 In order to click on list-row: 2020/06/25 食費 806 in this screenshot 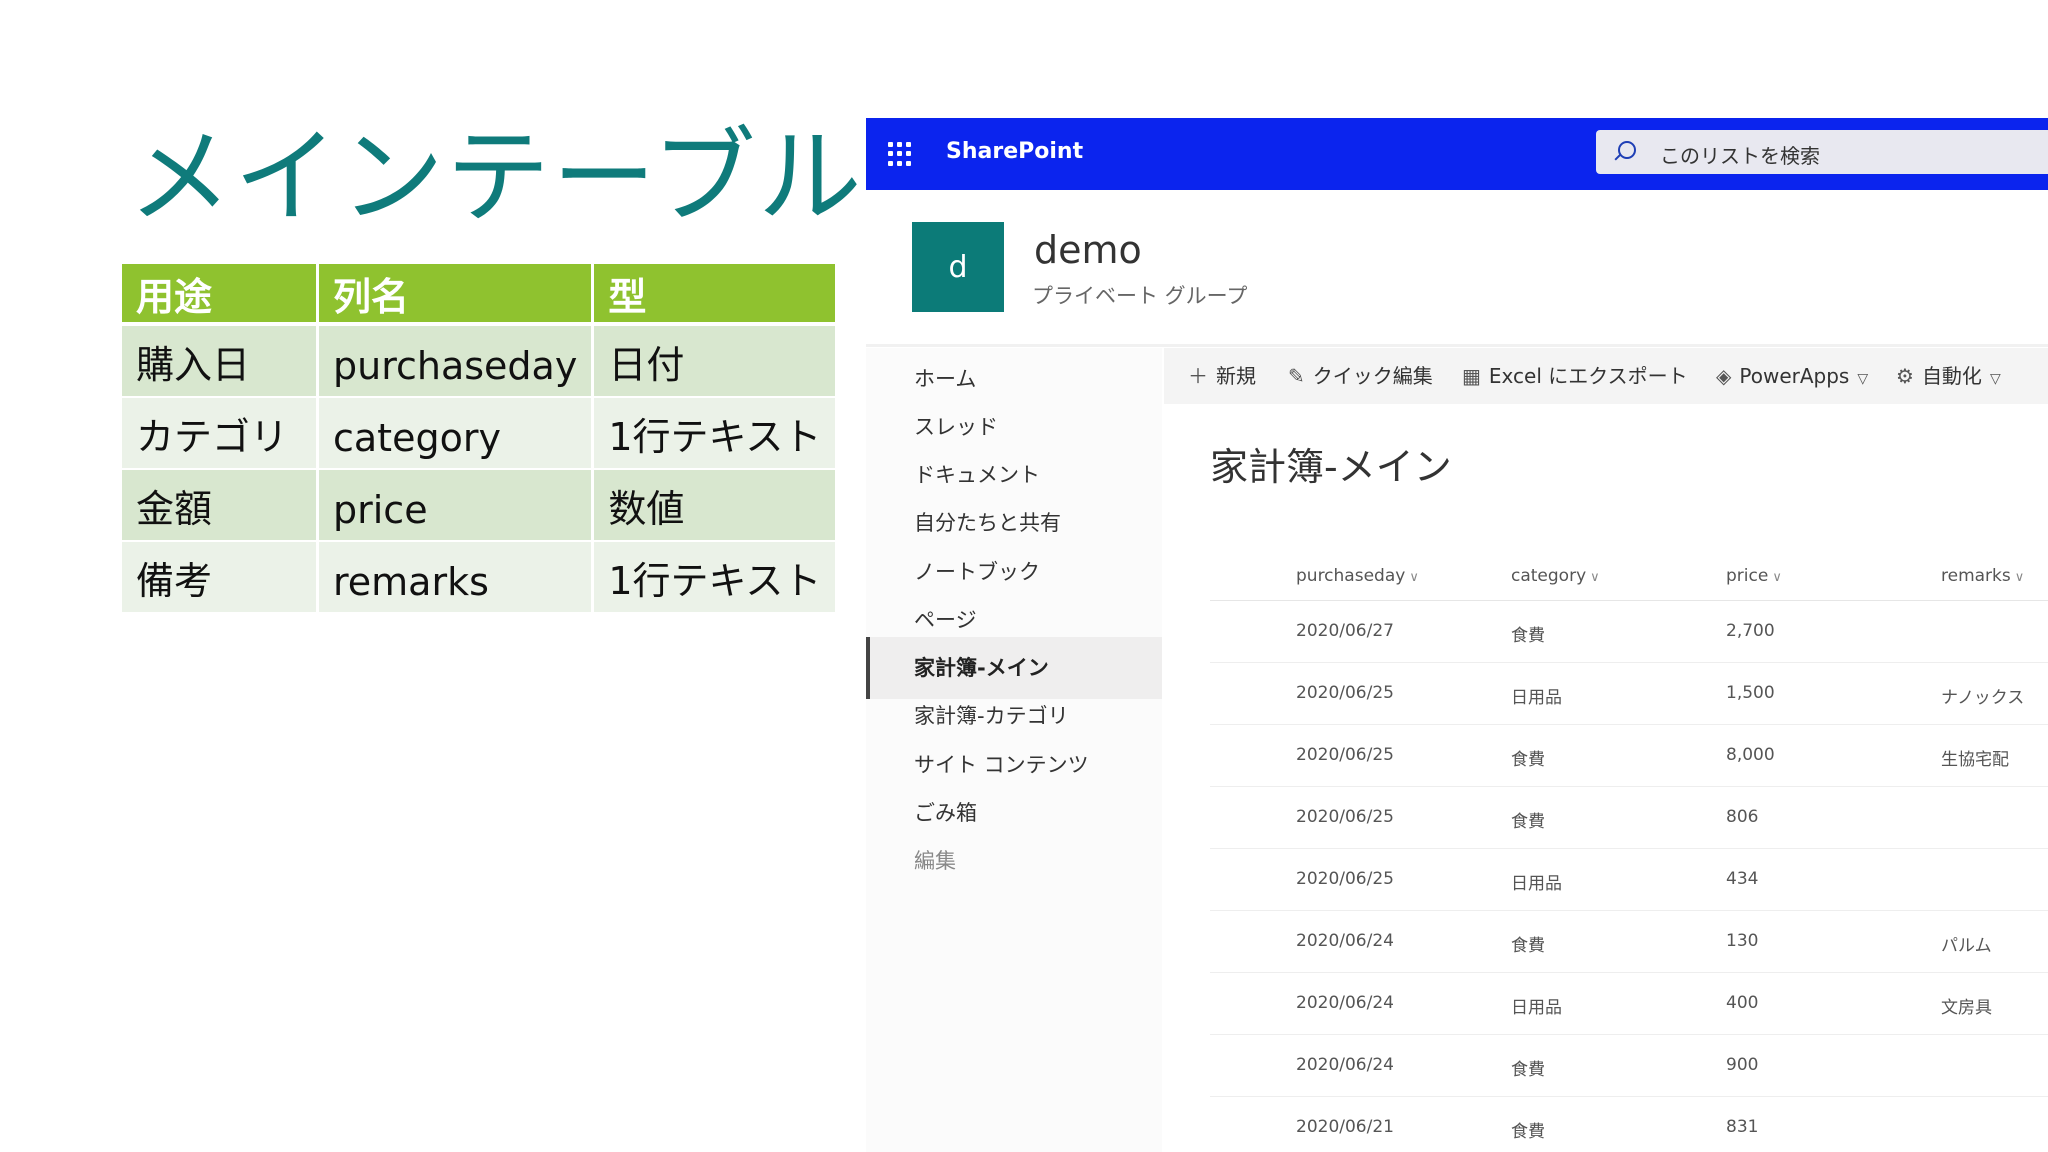, I will do `click(1629, 818)`.